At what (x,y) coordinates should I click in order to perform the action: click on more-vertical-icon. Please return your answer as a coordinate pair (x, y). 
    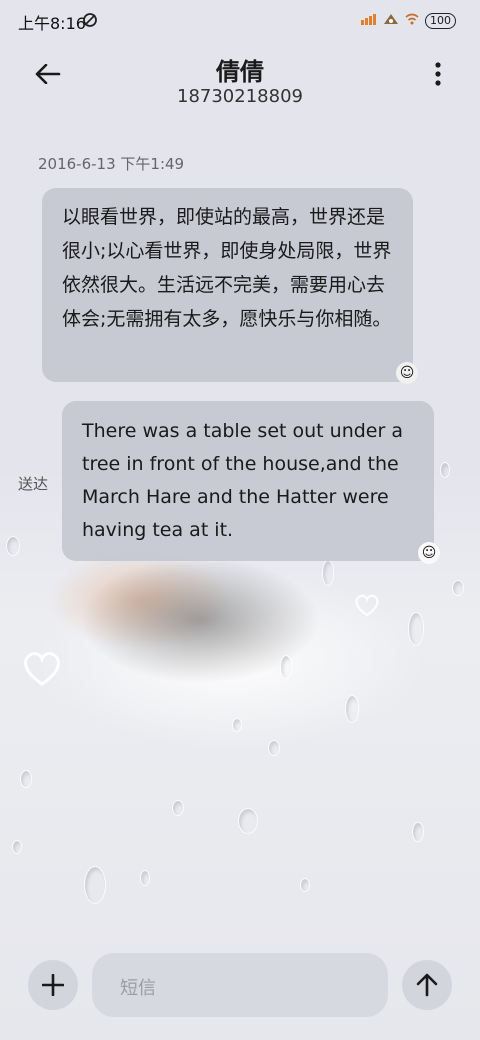
    Looking at the image, I should click on (438, 74).